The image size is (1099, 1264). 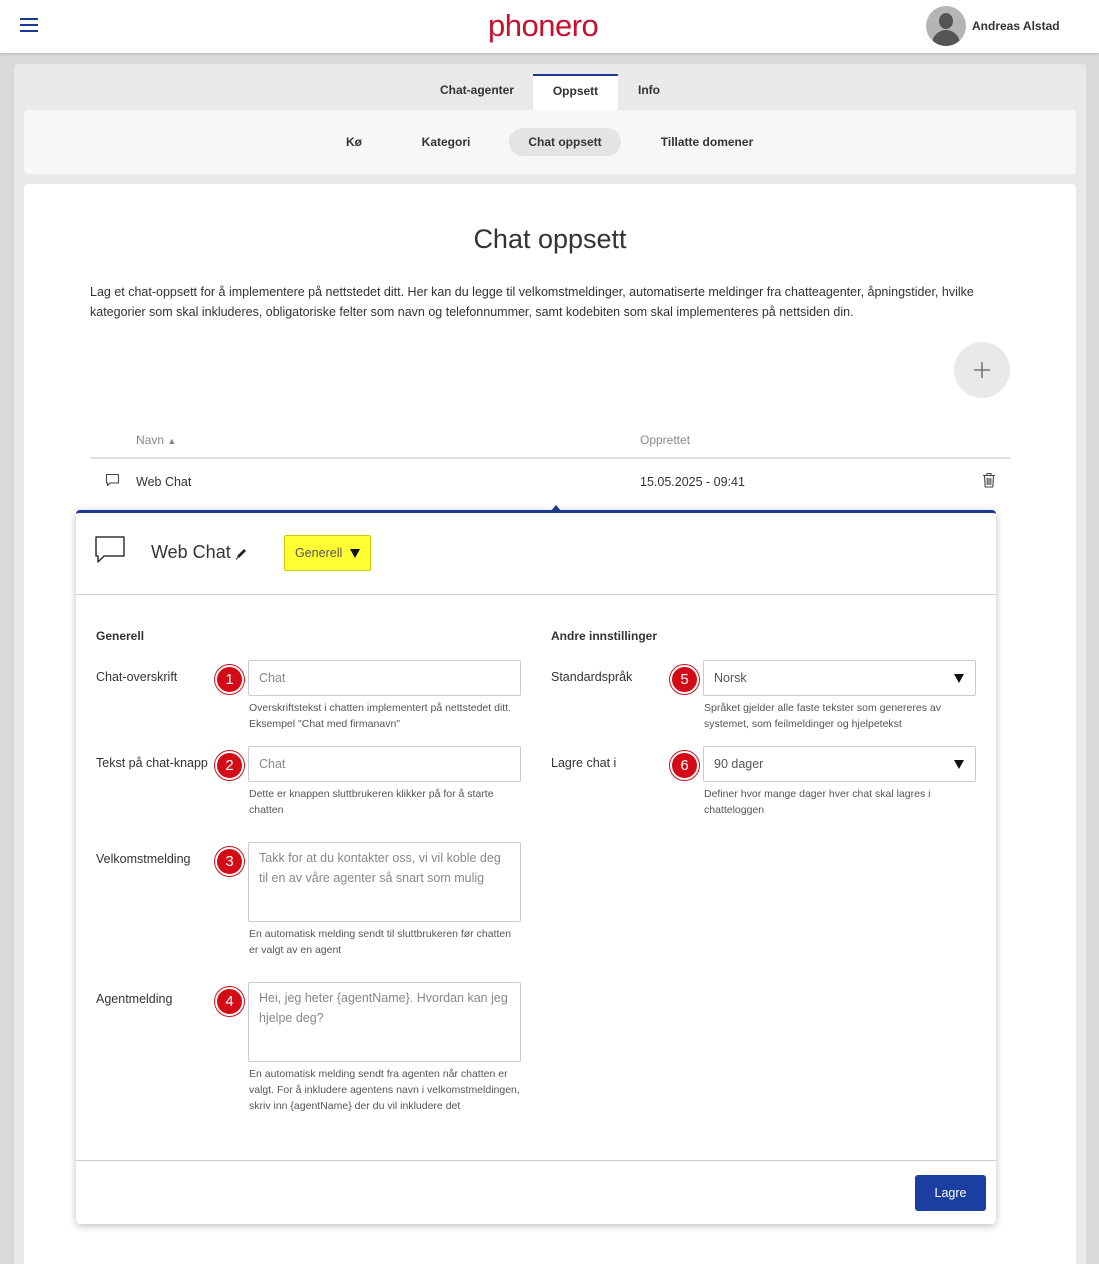 I want to click on trash-icon, so click(x=989, y=480).